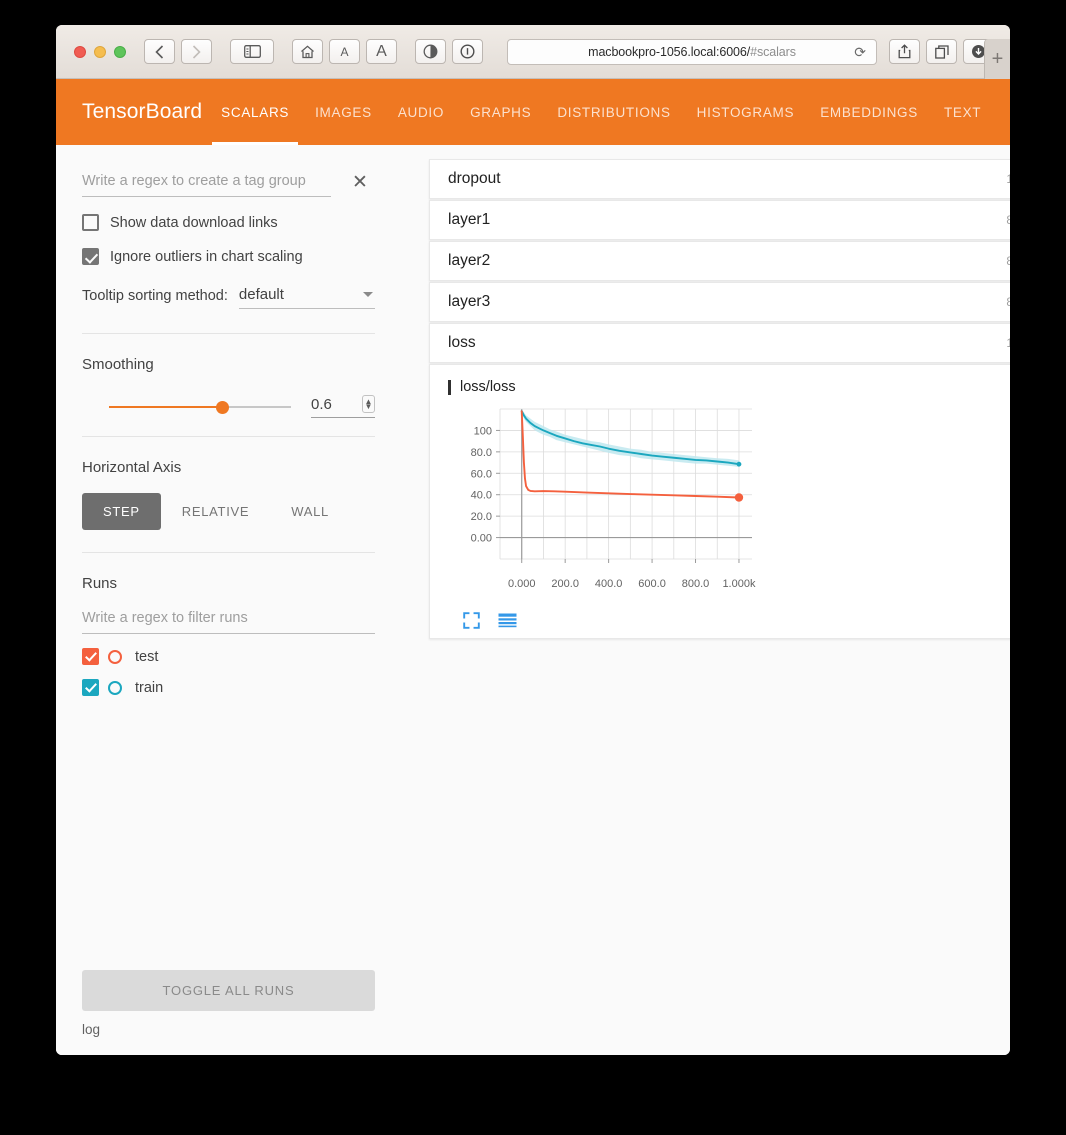 The height and width of the screenshot is (1135, 1066). I want to click on ignore-outliers-checkbox, so click(90, 256).